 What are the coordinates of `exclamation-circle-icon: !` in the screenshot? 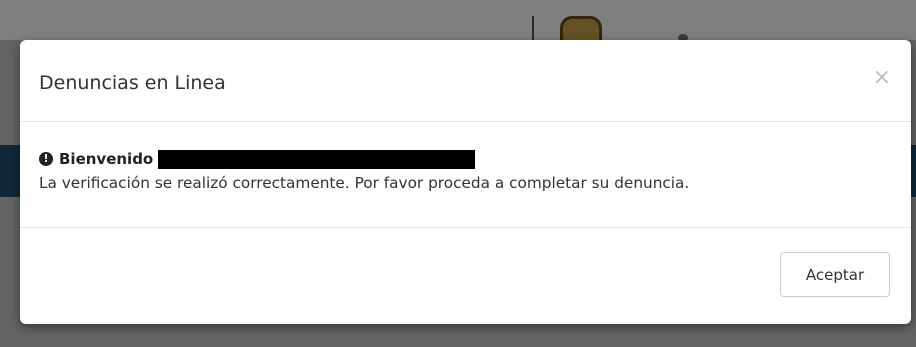 It's located at (46, 159).